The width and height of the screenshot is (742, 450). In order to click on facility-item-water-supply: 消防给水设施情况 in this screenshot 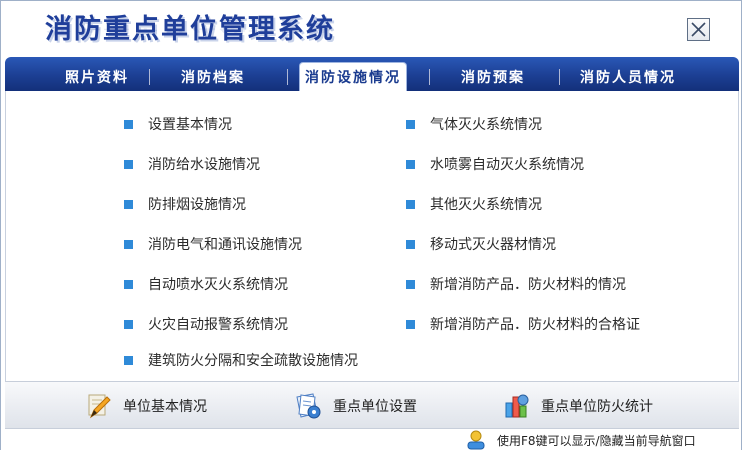, I will do `click(192, 164)`.